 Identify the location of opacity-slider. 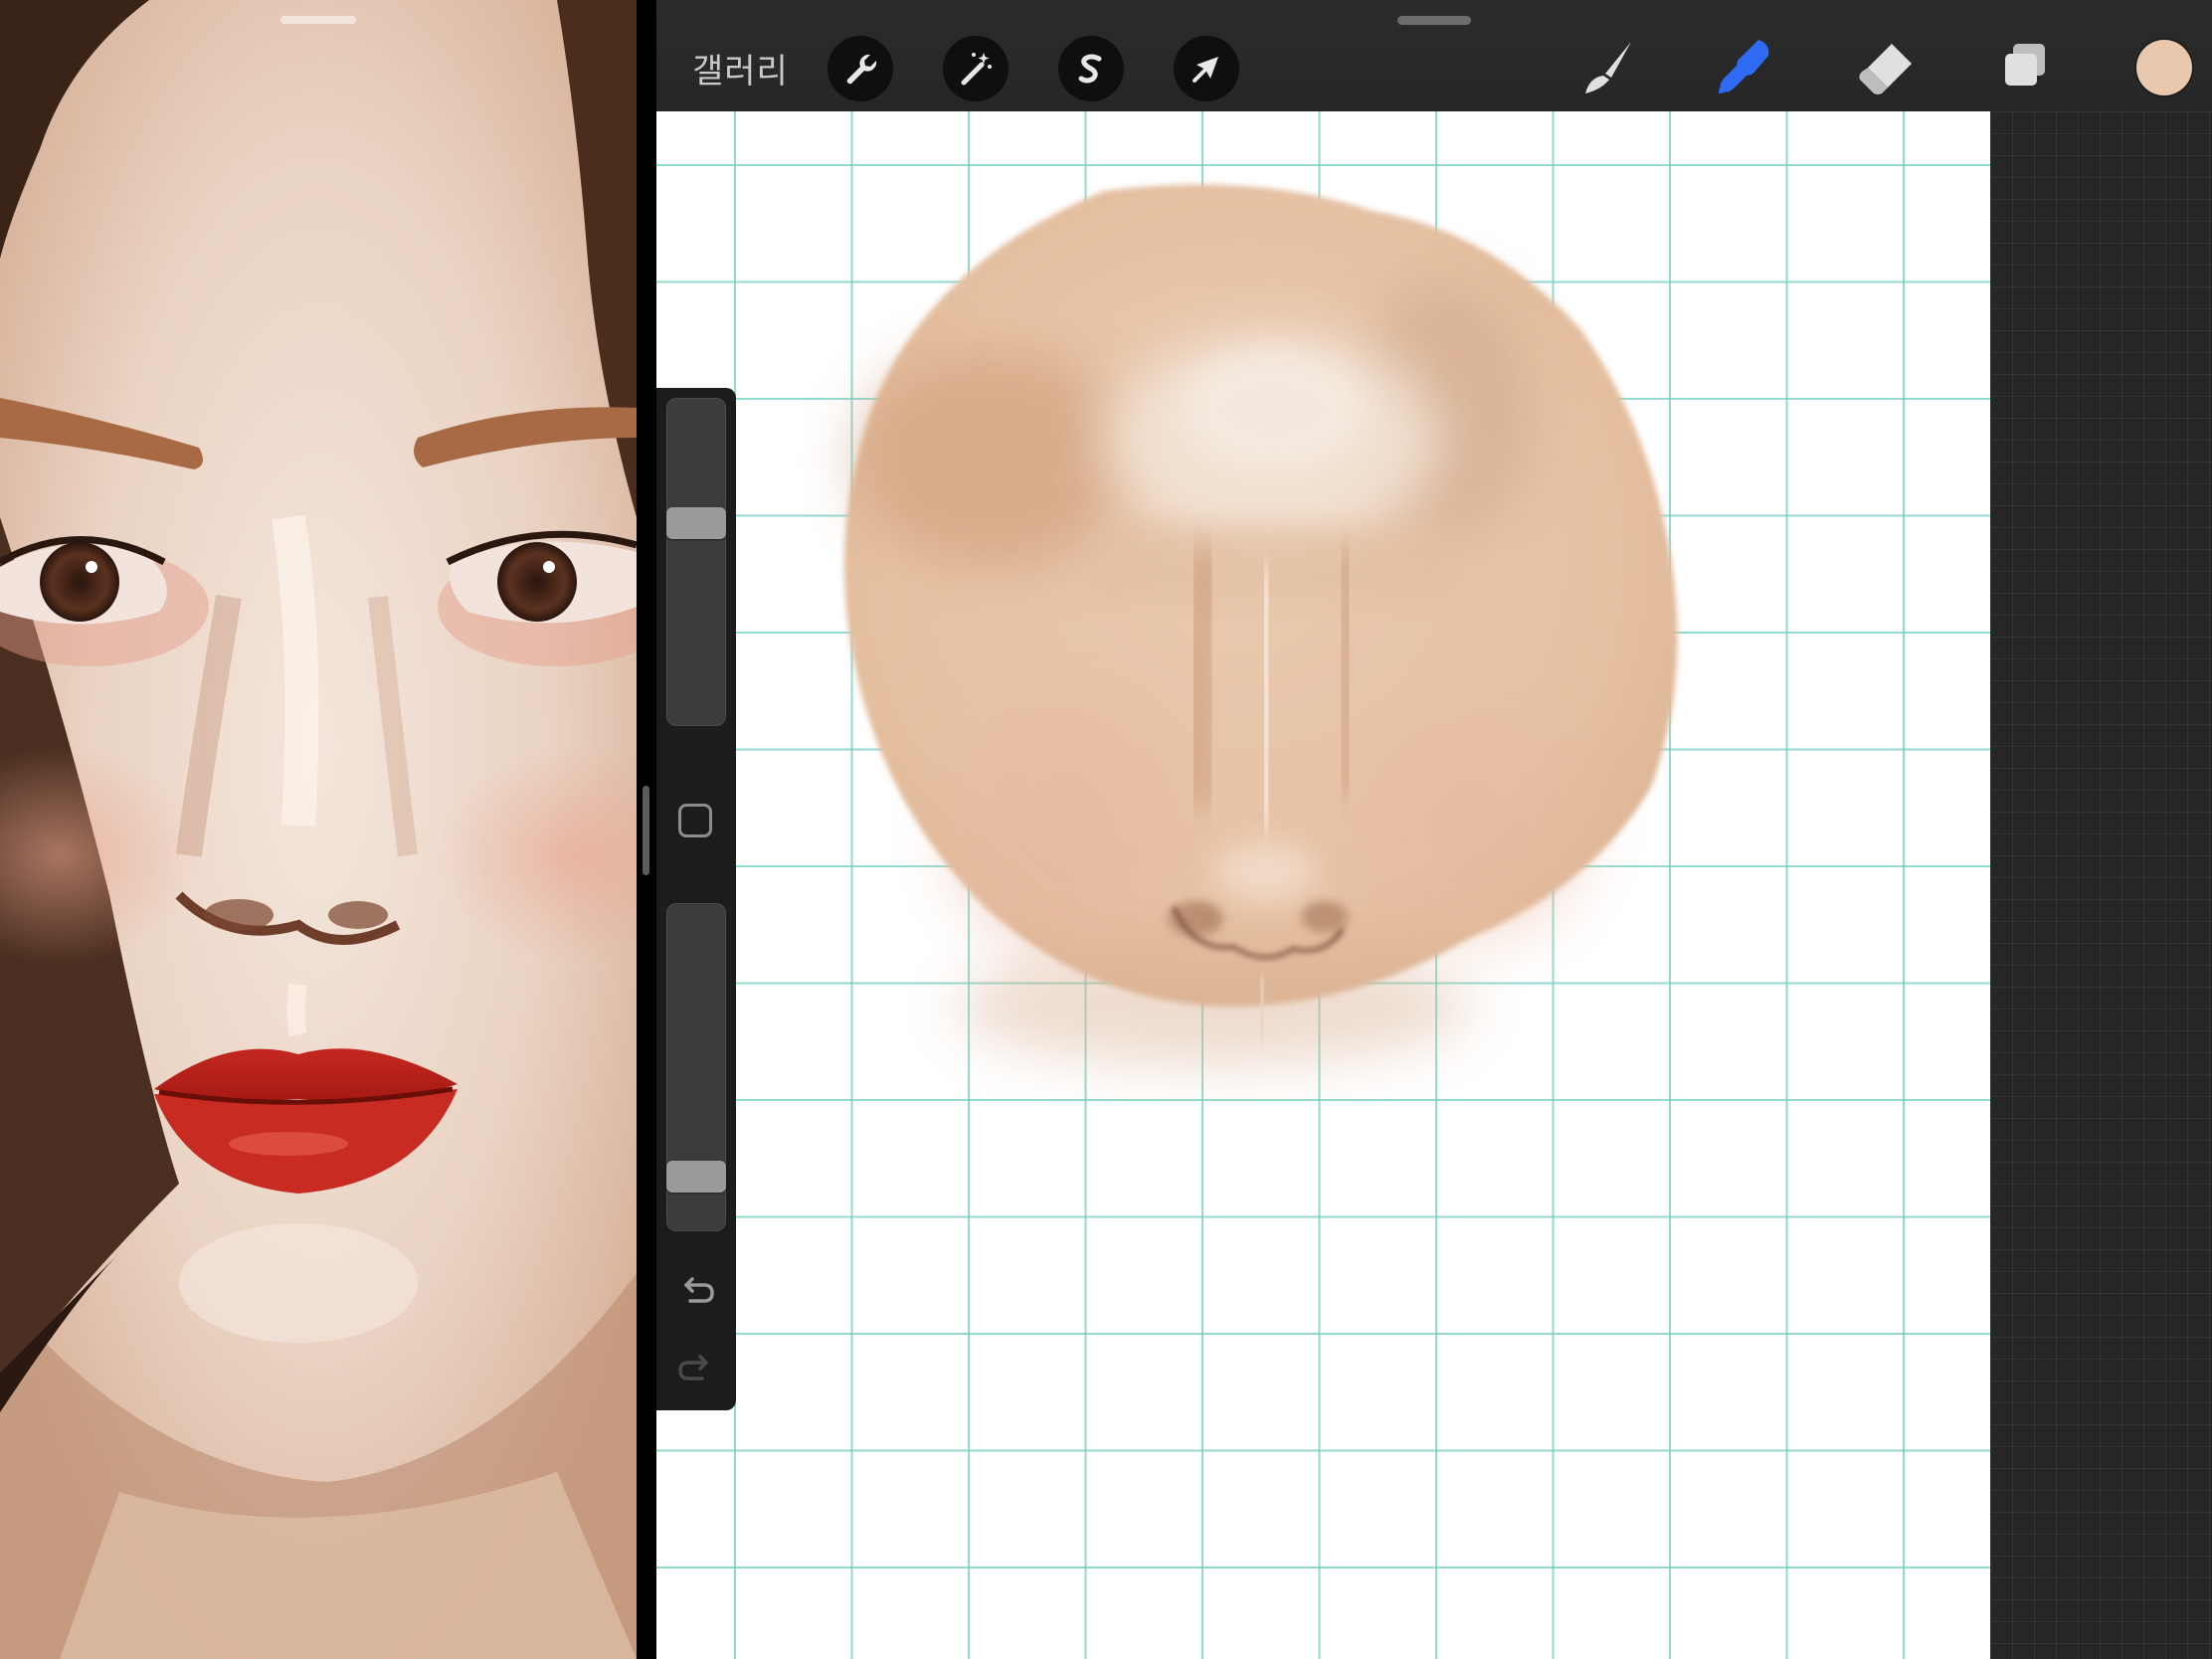
(696, 1067).